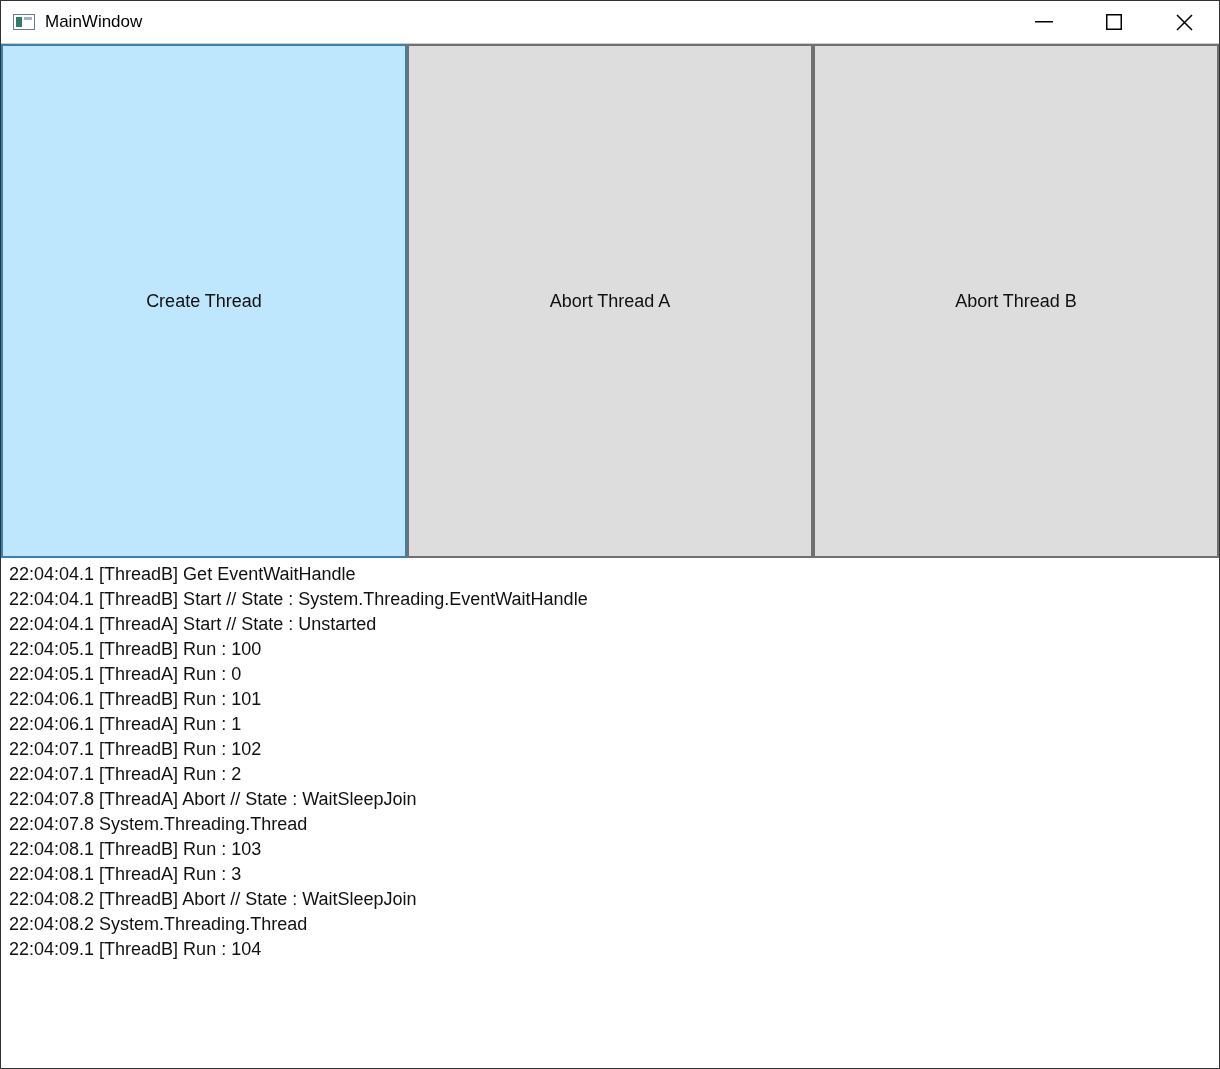 The width and height of the screenshot is (1220, 1069). What do you see at coordinates (126, 874) in the screenshot?
I see `log-line: 22:04:08.1 [ThreadA] Run : 3` at bounding box center [126, 874].